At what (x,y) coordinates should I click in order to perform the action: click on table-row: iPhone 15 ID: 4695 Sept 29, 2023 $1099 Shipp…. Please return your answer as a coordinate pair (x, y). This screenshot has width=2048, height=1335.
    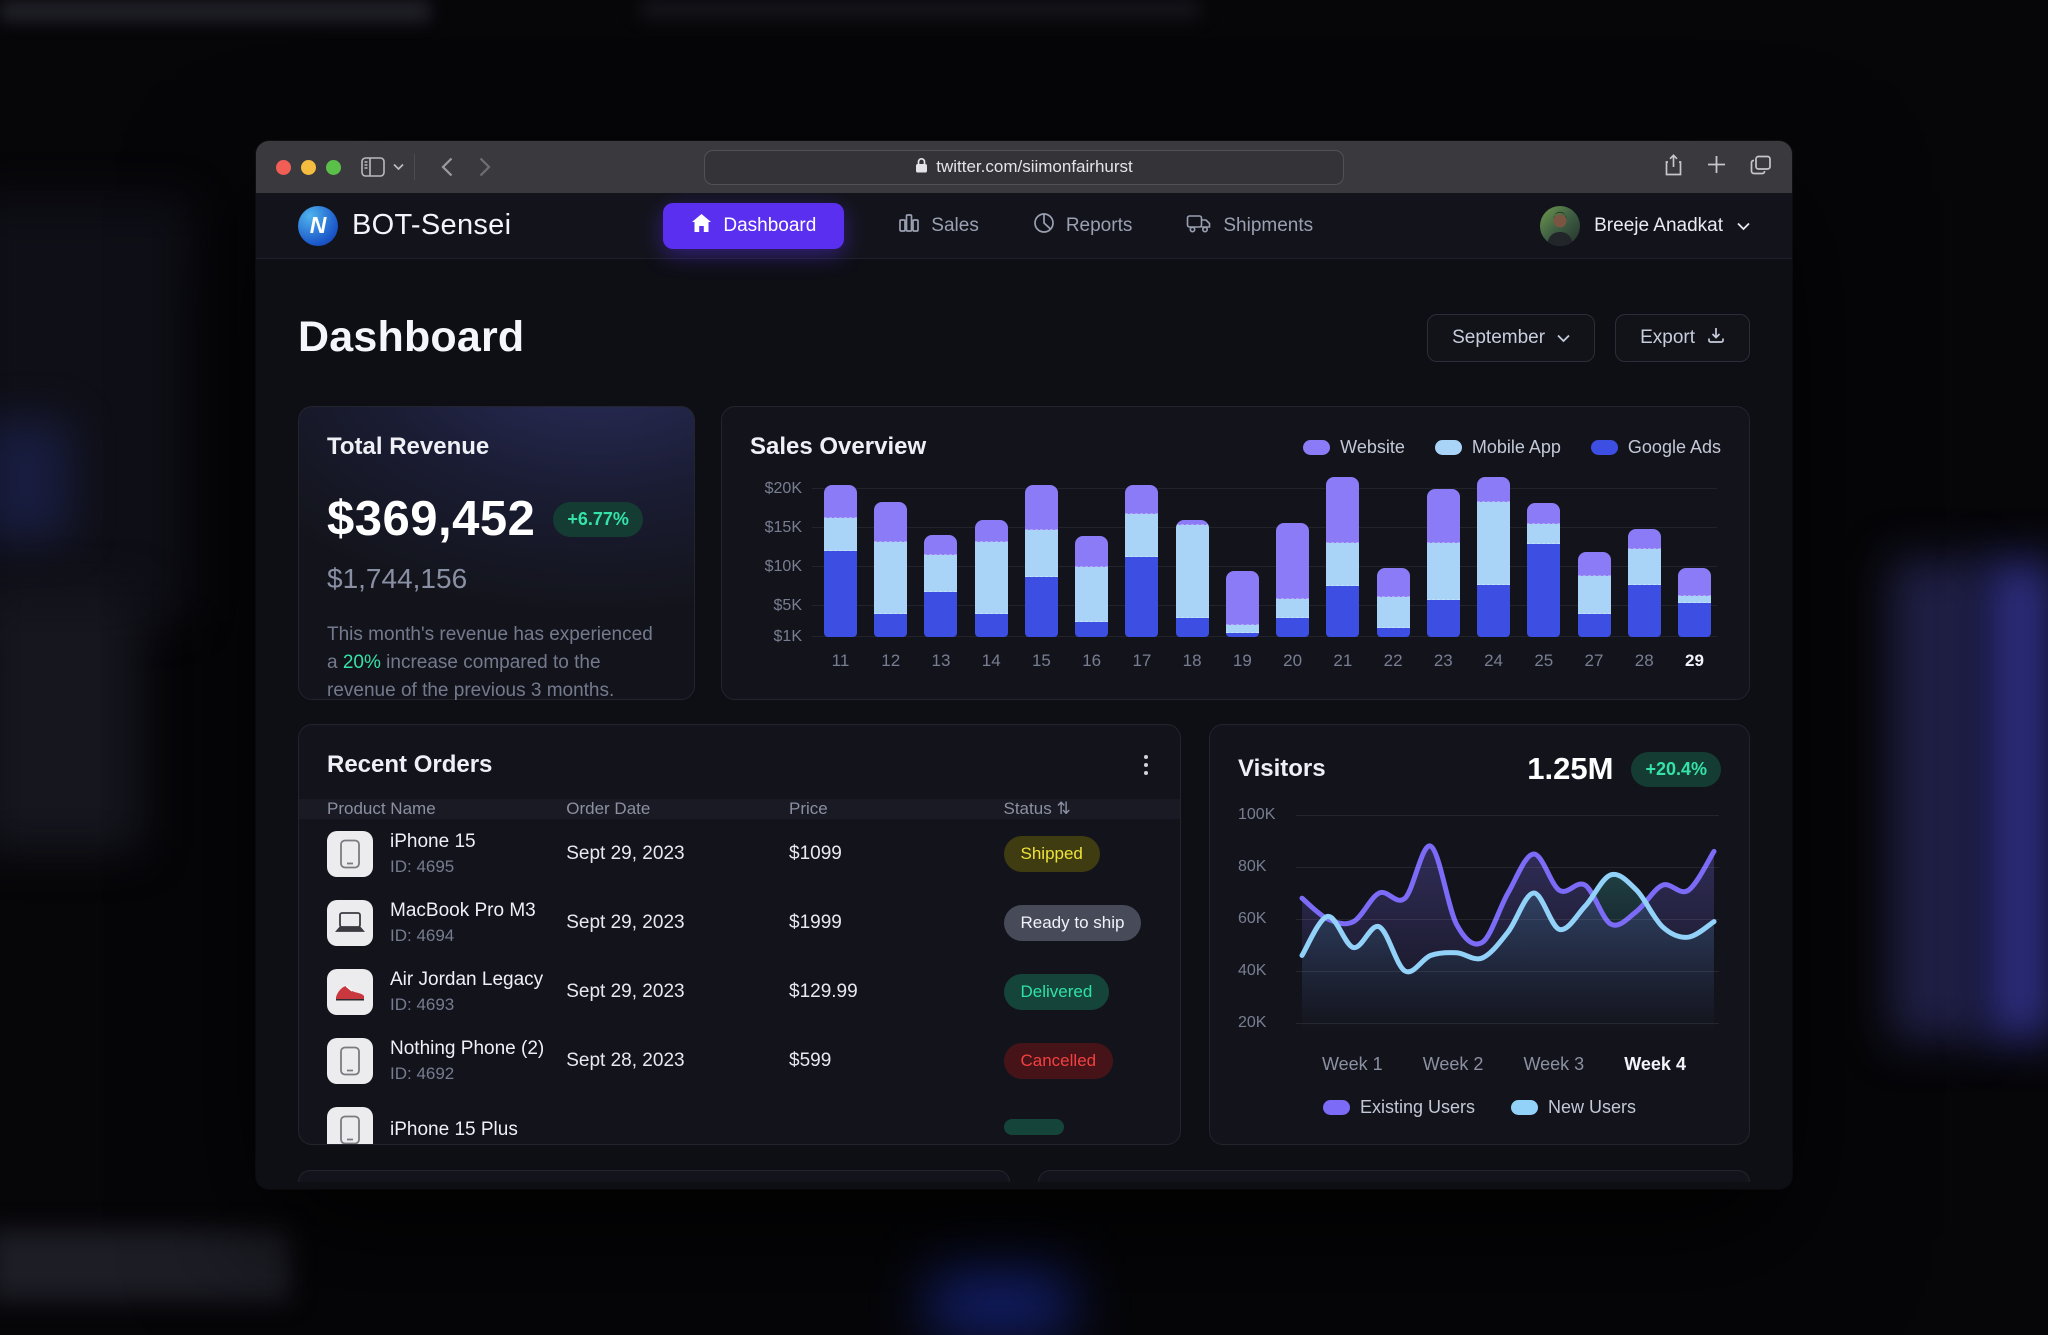
    Looking at the image, I should click on (739, 853).